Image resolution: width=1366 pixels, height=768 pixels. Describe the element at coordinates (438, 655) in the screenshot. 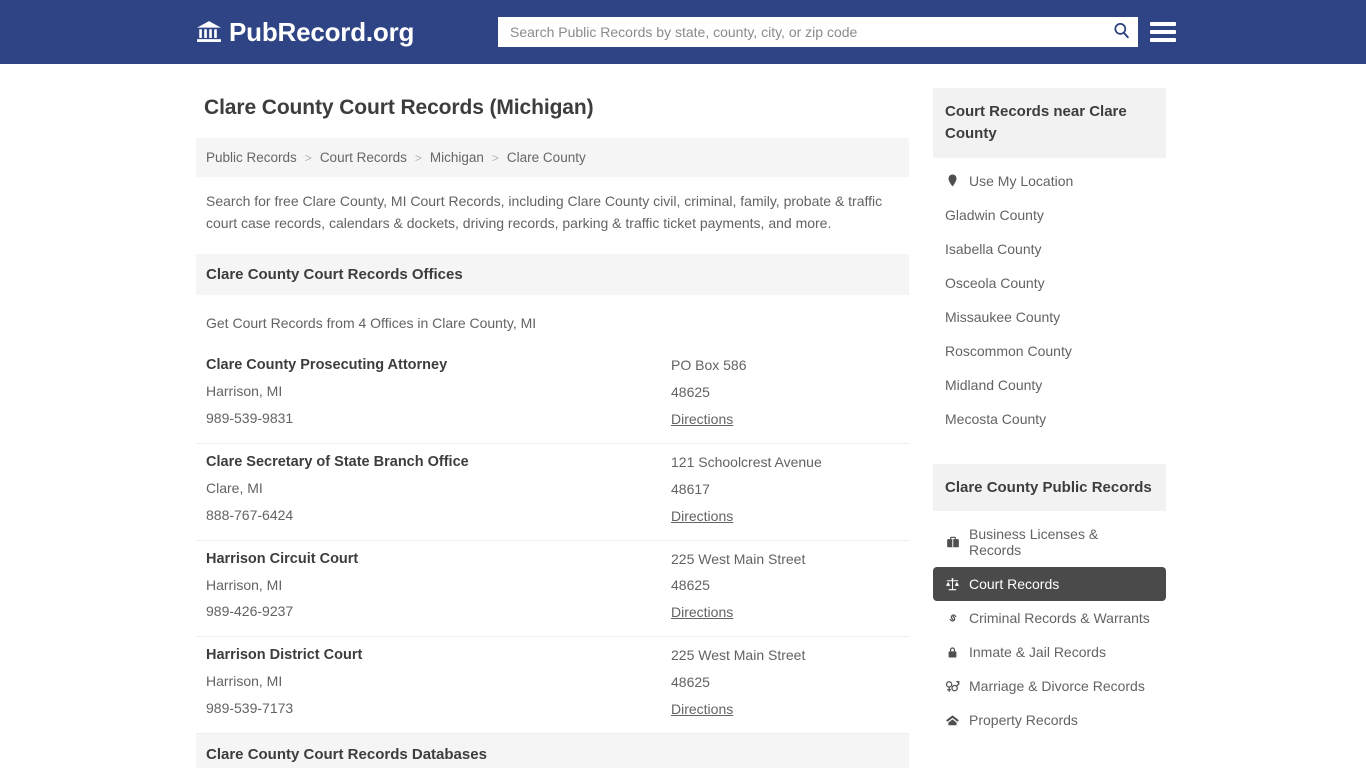

I see `office-name-link: Harrison District Court` at that location.